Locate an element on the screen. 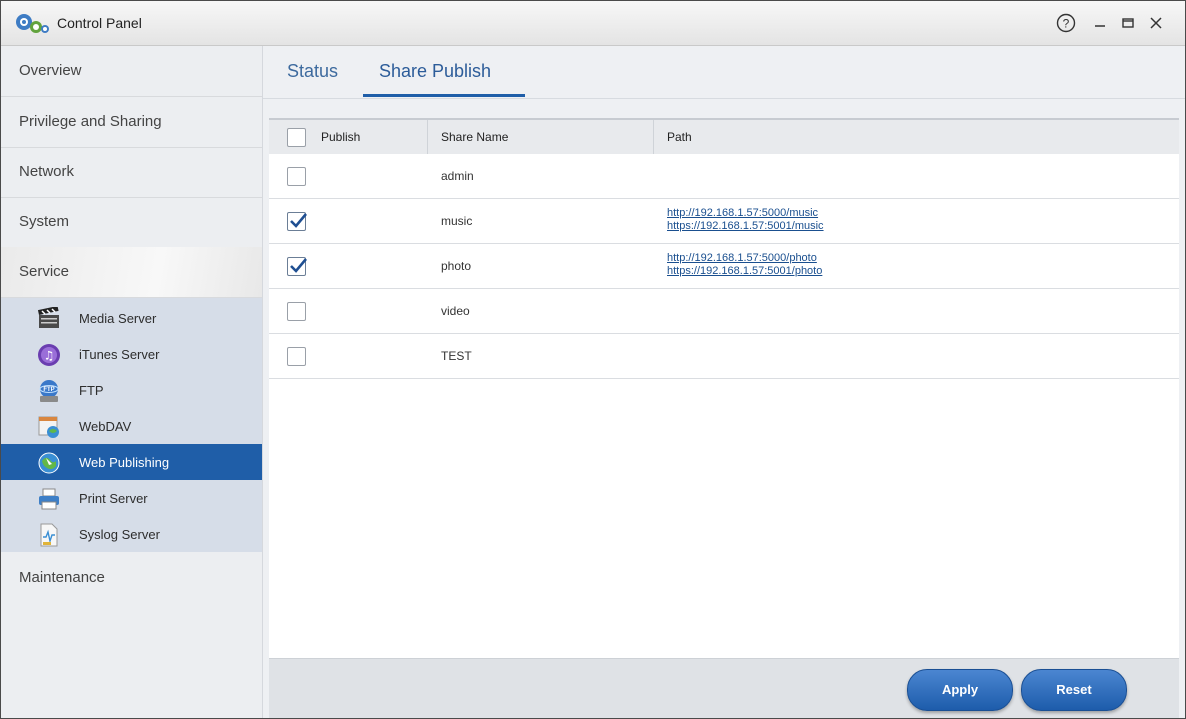 The width and height of the screenshot is (1186, 719). sidebar-item-webdav: WebDAV is located at coordinates (131, 426).